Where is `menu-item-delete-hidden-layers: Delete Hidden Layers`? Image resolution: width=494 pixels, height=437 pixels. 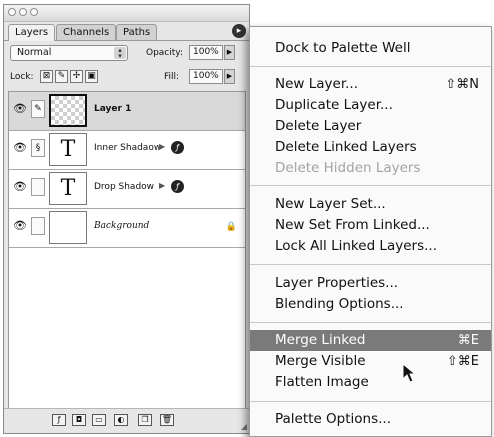
menu-item-delete-hidden-layers: Delete Hidden Layers is located at coordinates (370, 168).